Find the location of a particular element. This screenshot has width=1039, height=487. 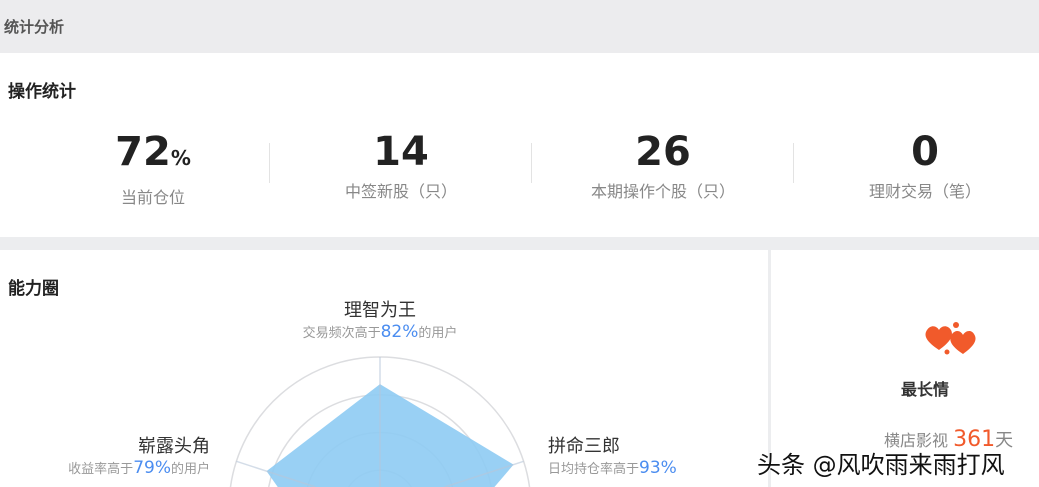

axis-desc: 收益率高于 is located at coordinates (101, 469).